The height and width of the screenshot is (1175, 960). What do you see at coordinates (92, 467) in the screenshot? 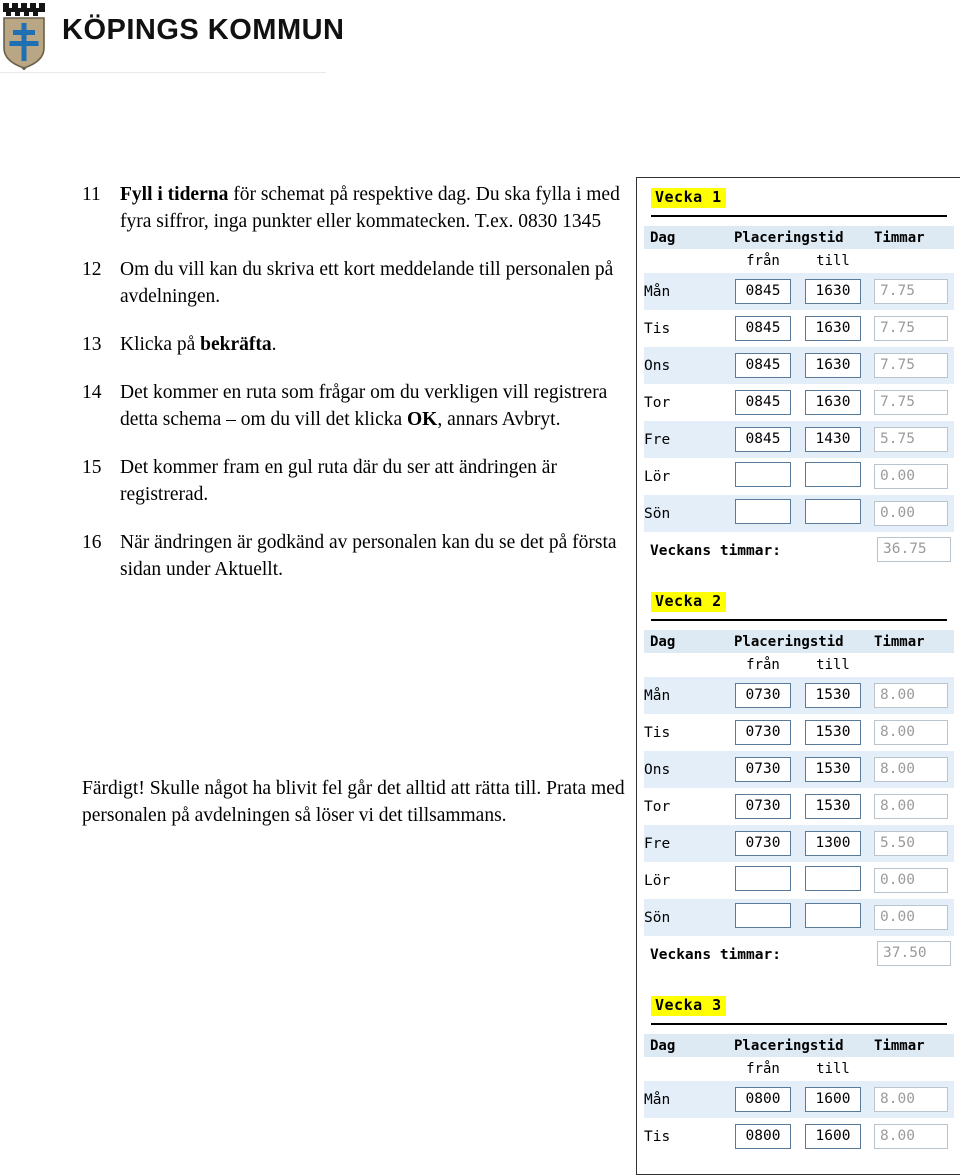
I see `step-number: 15` at bounding box center [92, 467].